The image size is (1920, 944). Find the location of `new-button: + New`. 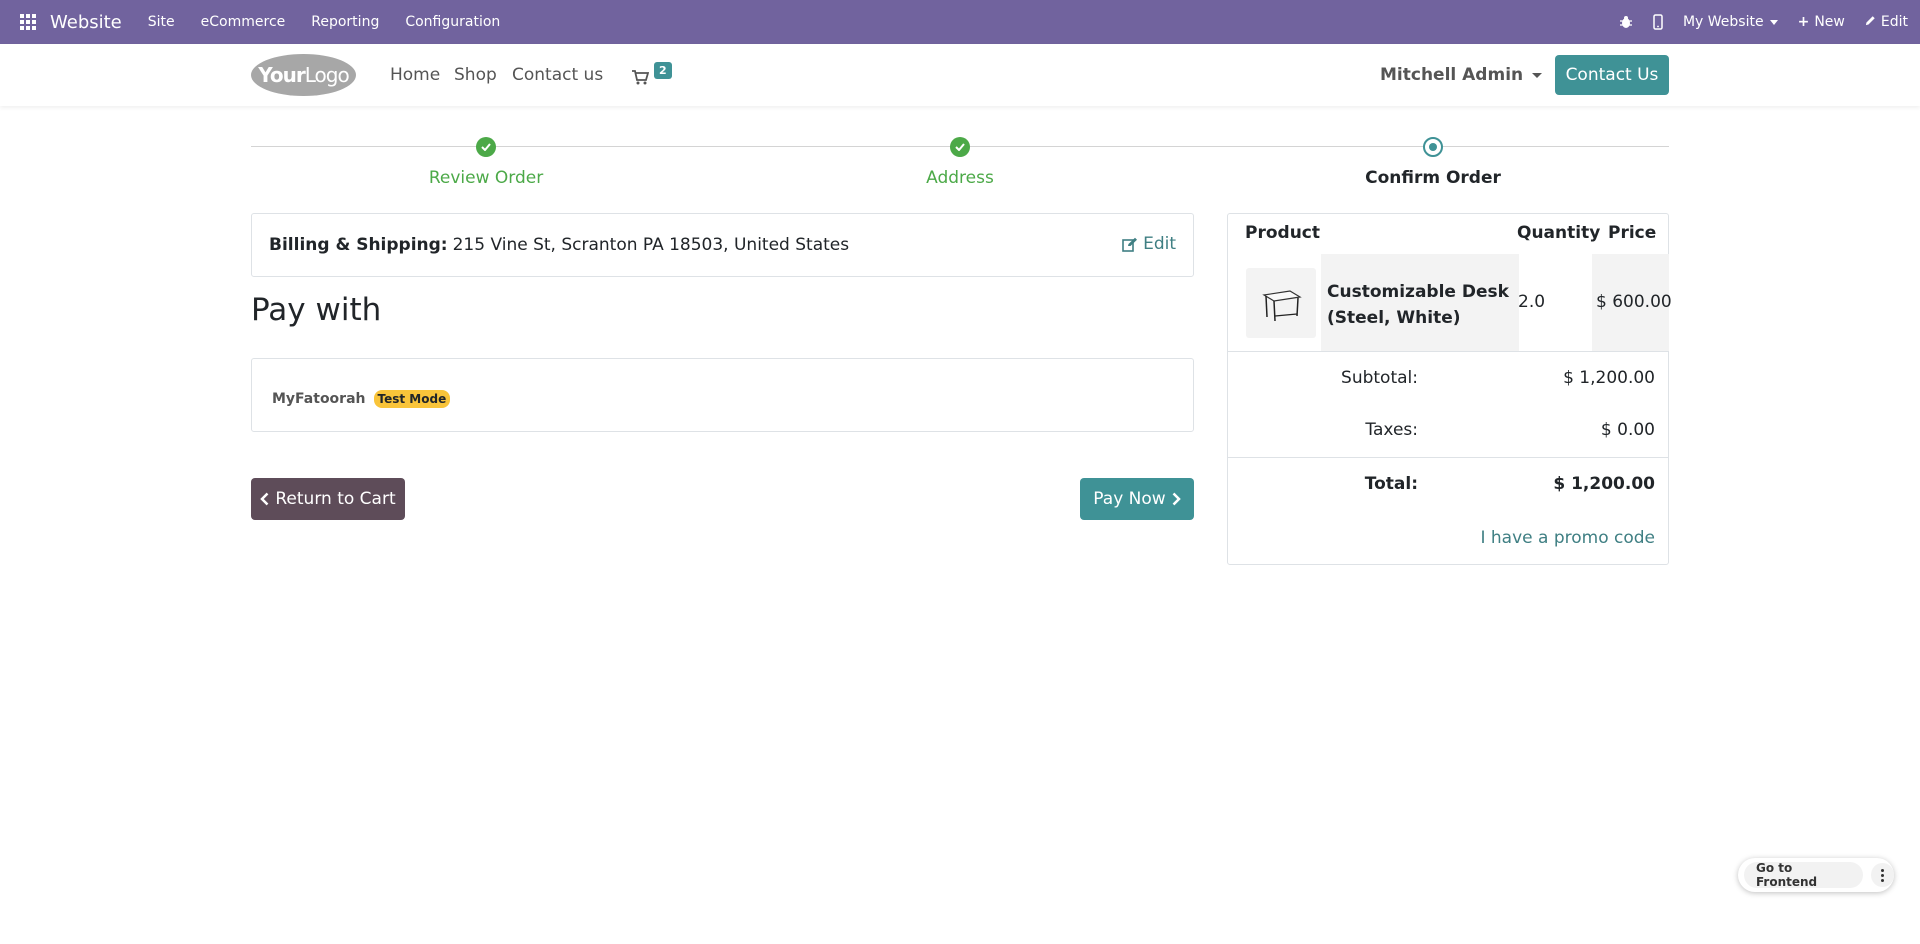

new-button: + New is located at coordinates (1821, 22).